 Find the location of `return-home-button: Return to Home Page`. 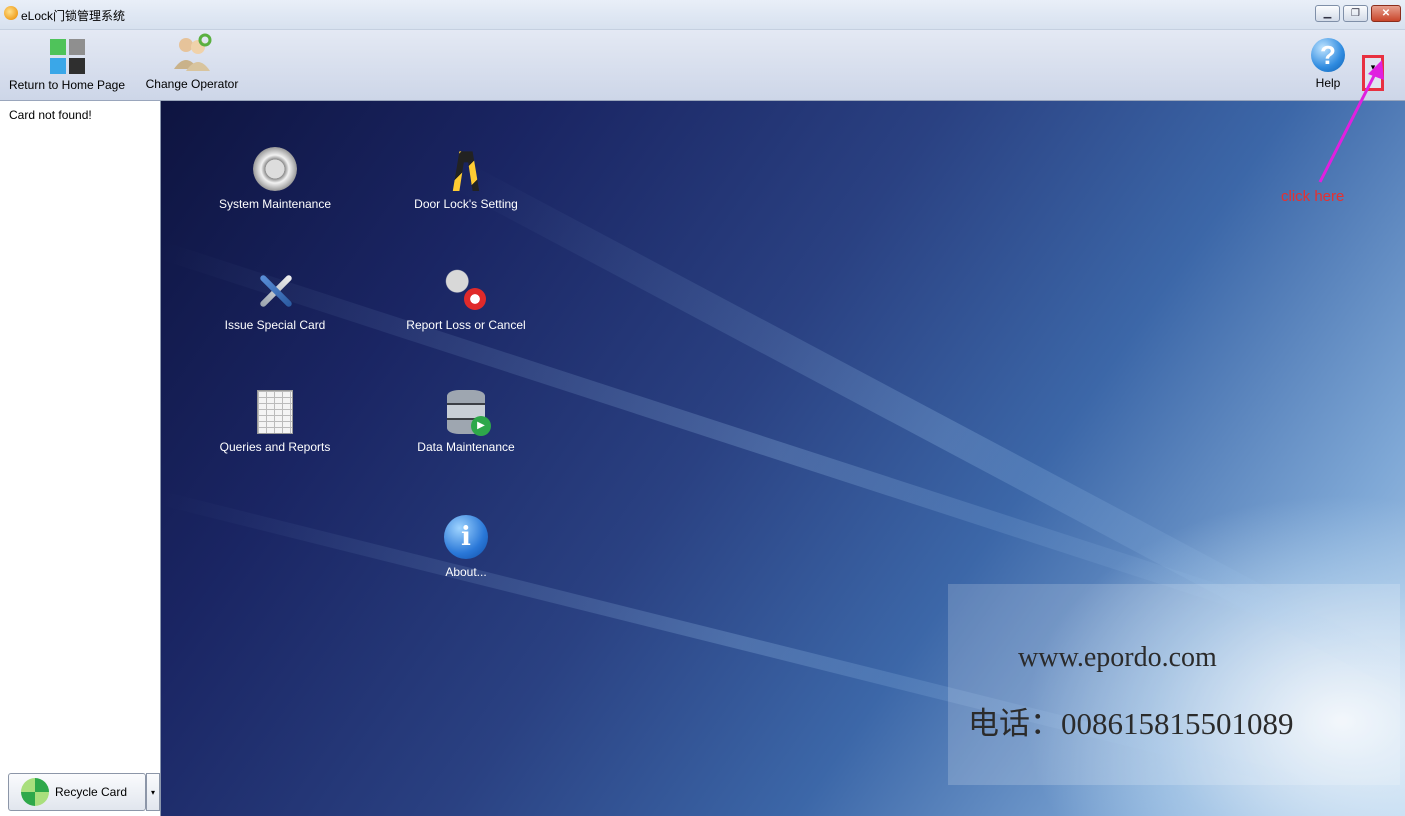

return-home-button: Return to Home Page is located at coordinates (67, 62).